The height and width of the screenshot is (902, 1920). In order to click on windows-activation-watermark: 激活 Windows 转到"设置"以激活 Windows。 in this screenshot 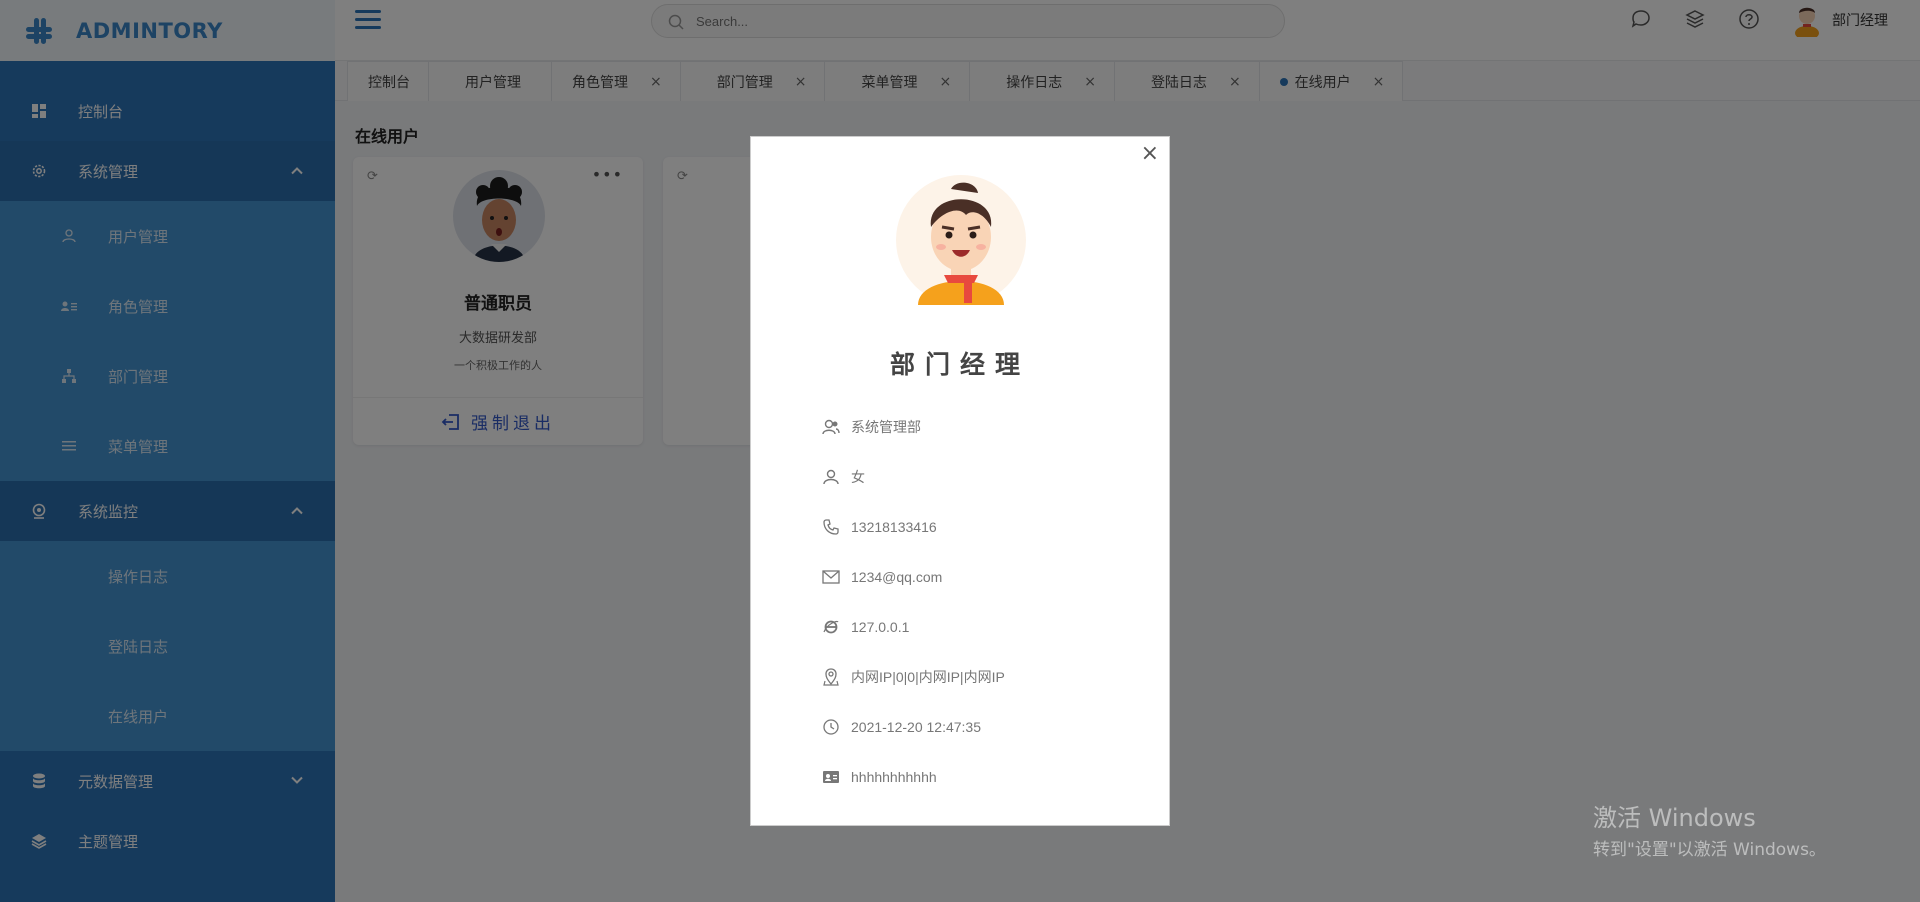, I will do `click(1709, 829)`.